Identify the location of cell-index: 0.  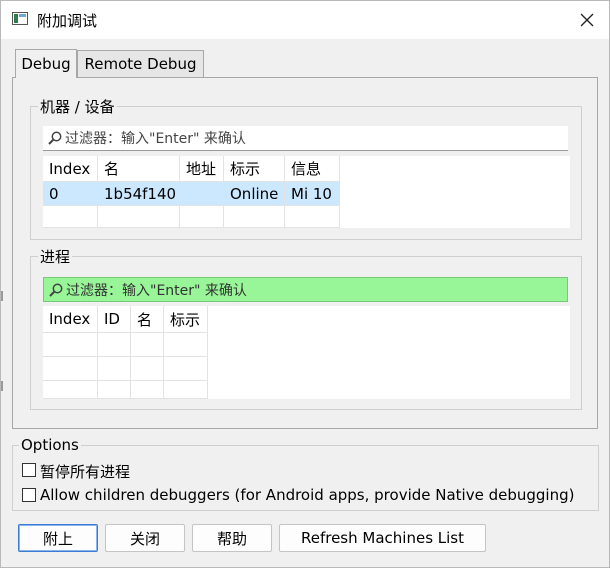
(70, 194).